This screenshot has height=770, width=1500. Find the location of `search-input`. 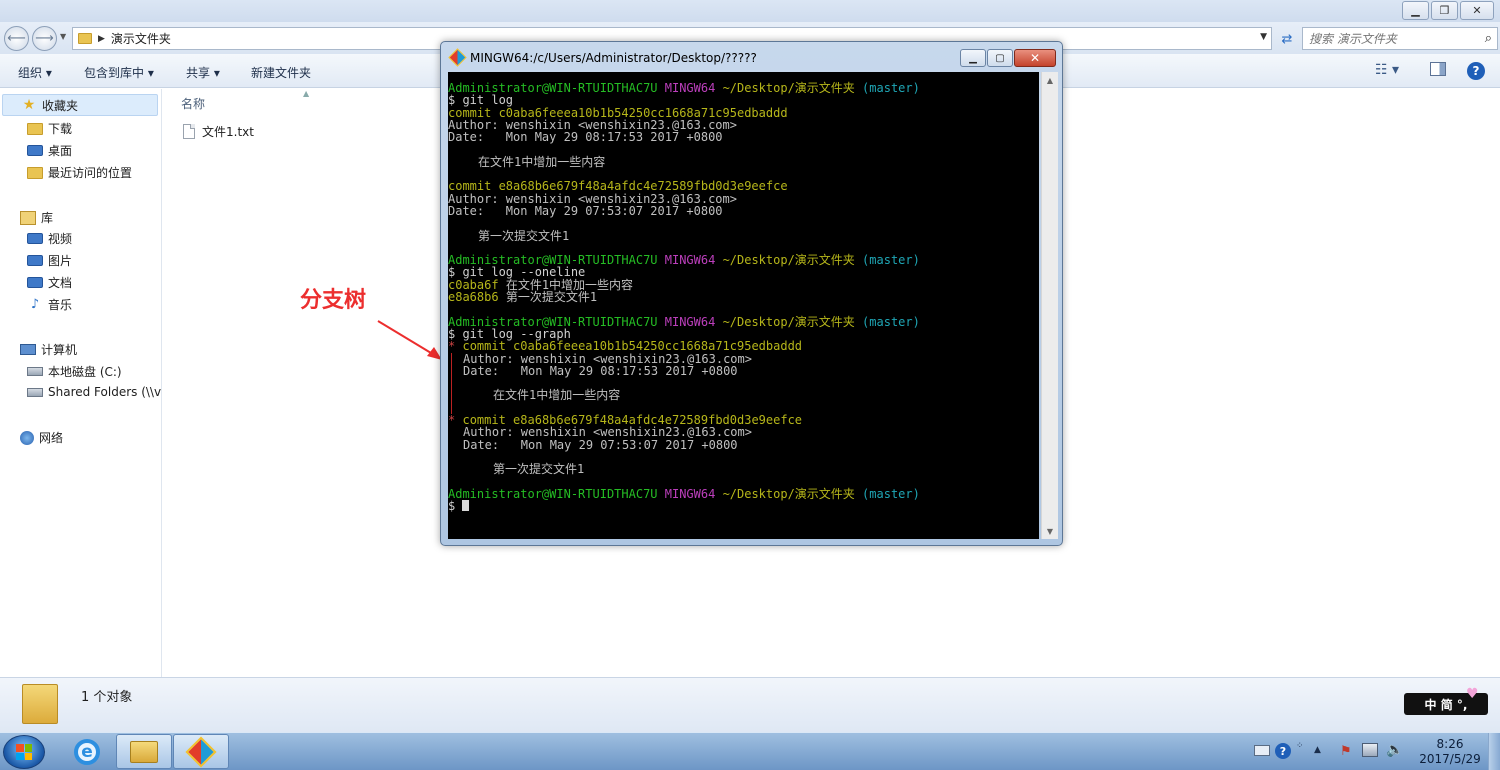

search-input is located at coordinates (1389, 38).